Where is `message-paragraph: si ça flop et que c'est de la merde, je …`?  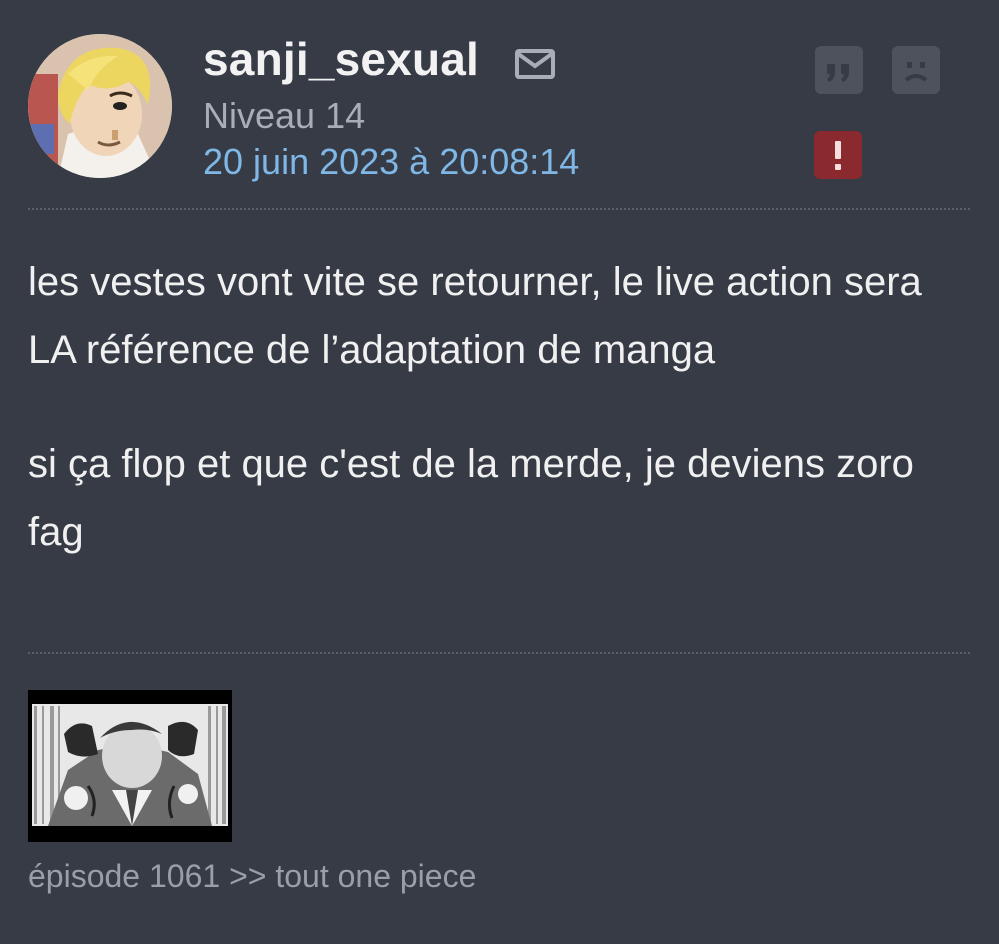
message-paragraph: si ça flop et que c'est de la merde, je … is located at coordinates (471, 498).